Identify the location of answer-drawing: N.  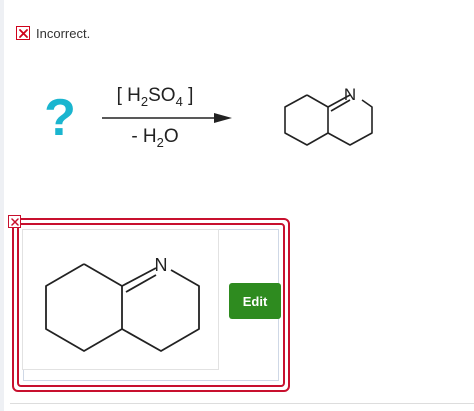
(120, 299).